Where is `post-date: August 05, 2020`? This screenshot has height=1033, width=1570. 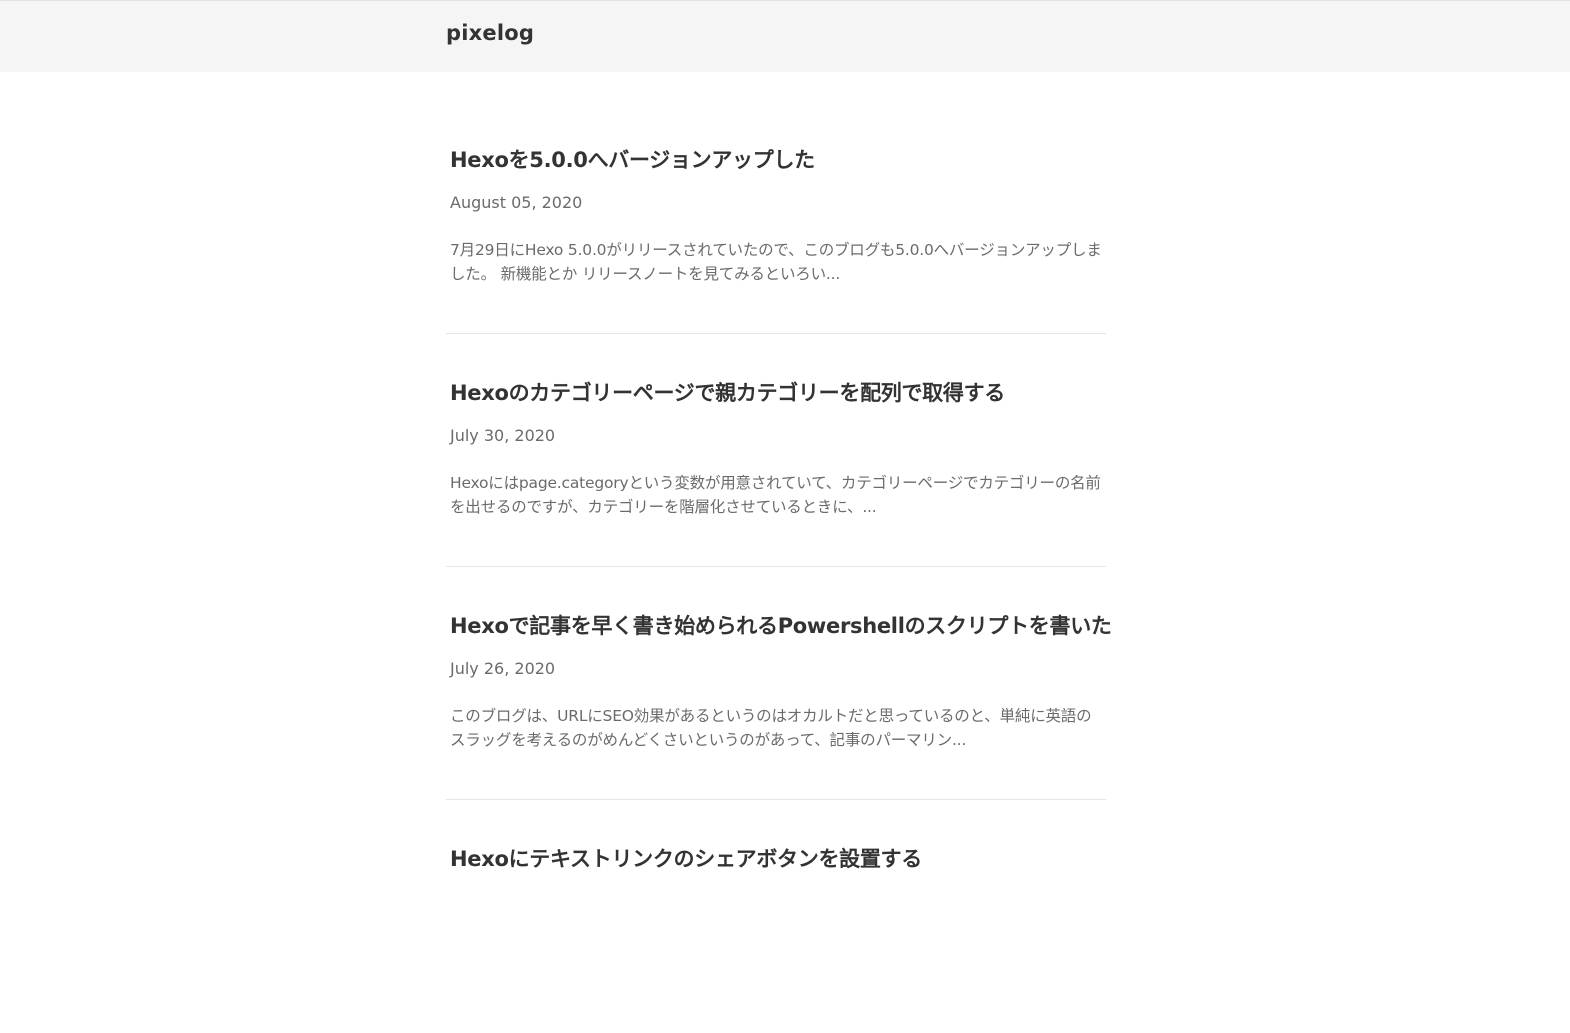
post-date: August 05, 2020 is located at coordinates (516, 202).